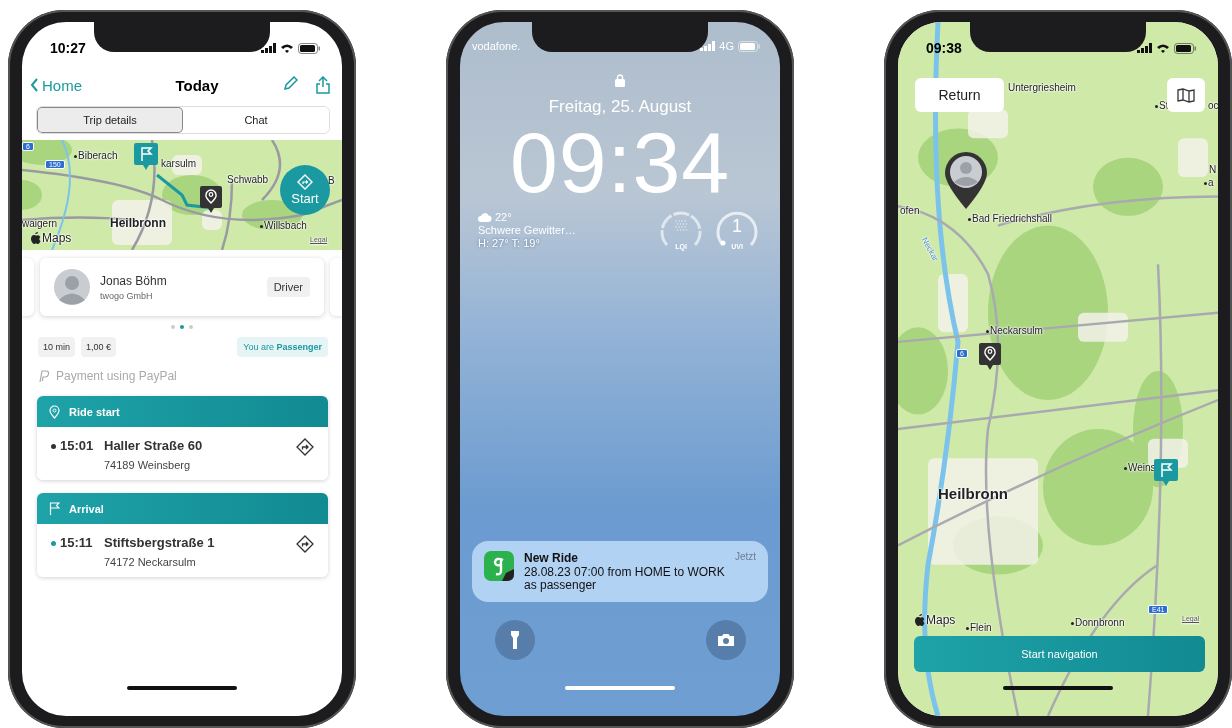 The height and width of the screenshot is (728, 1232). Describe the element at coordinates (116, 376) in the screenshot. I see `payment-method: Payment using PayPal` at that location.